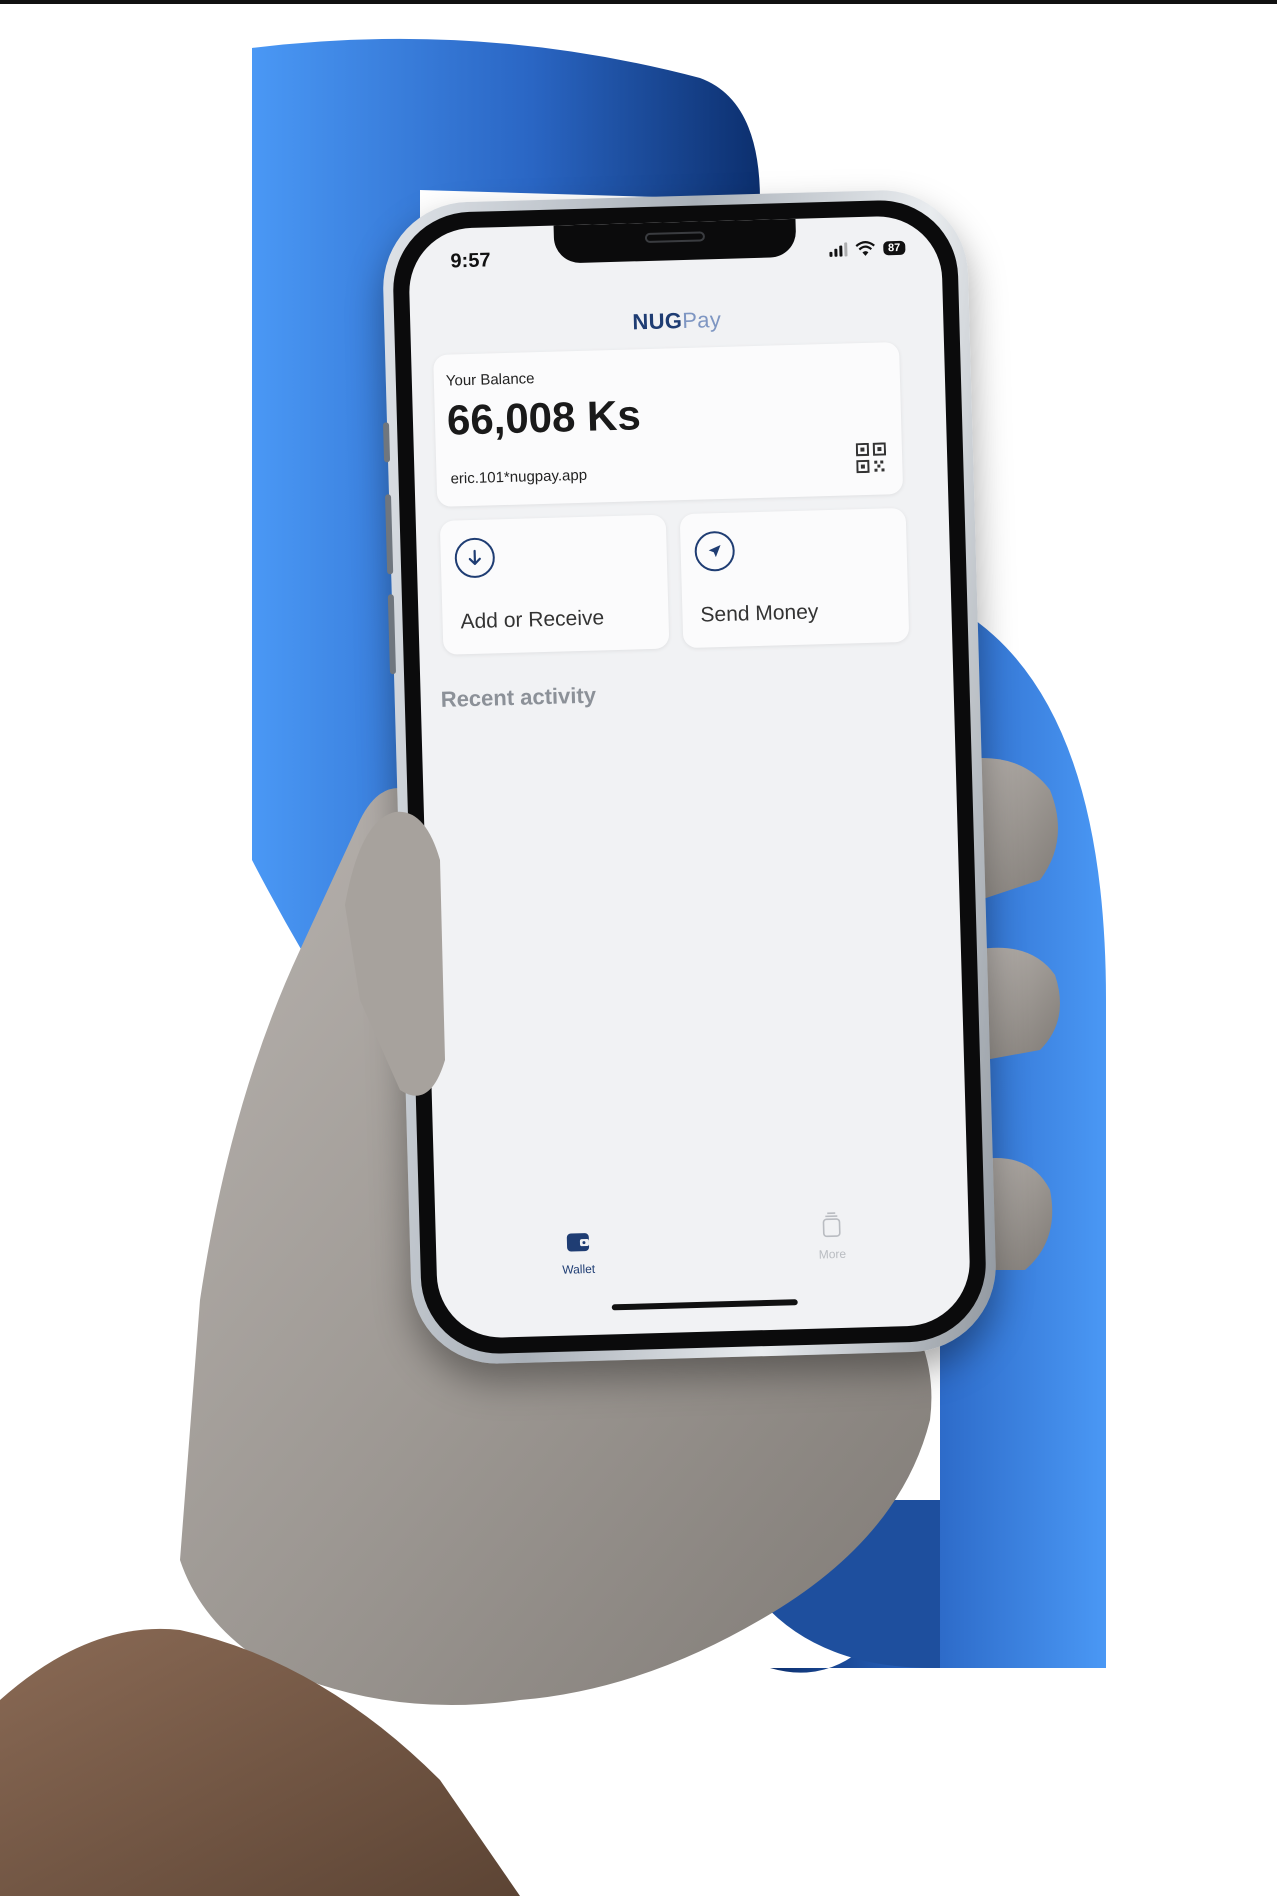  Describe the element at coordinates (519, 477) in the screenshot. I see `payment-handle: eric.101*nugpay.app` at that location.